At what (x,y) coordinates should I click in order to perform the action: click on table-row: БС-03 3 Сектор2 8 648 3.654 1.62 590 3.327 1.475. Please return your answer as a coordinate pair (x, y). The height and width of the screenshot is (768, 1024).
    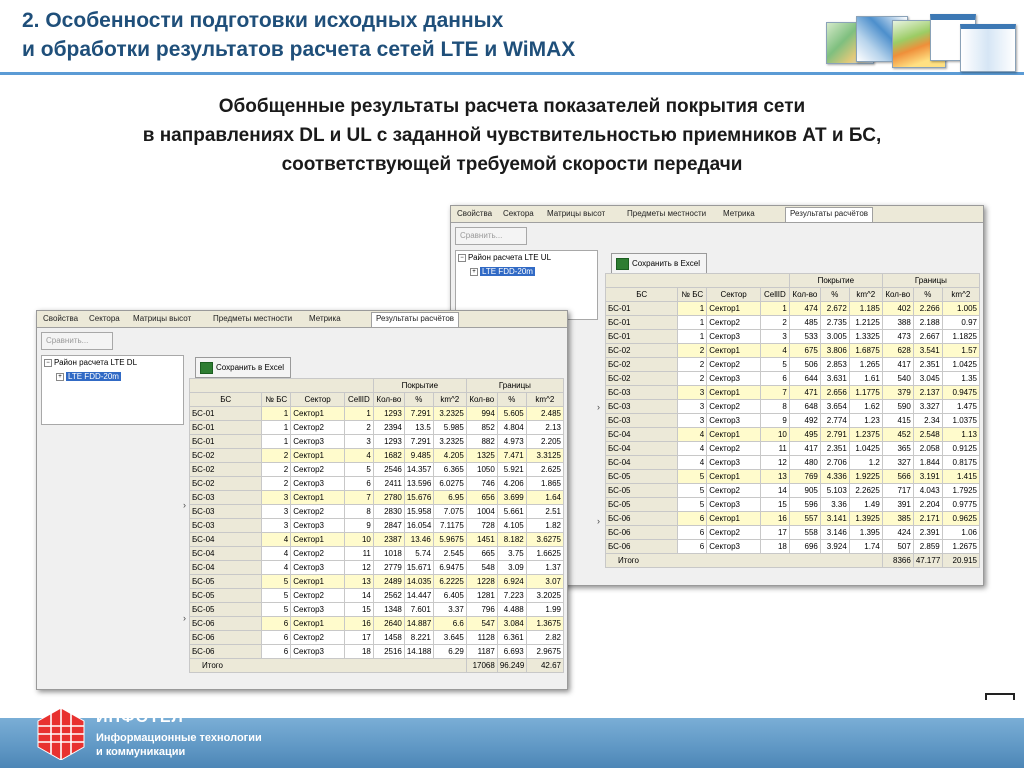
    Looking at the image, I should click on (792, 406).